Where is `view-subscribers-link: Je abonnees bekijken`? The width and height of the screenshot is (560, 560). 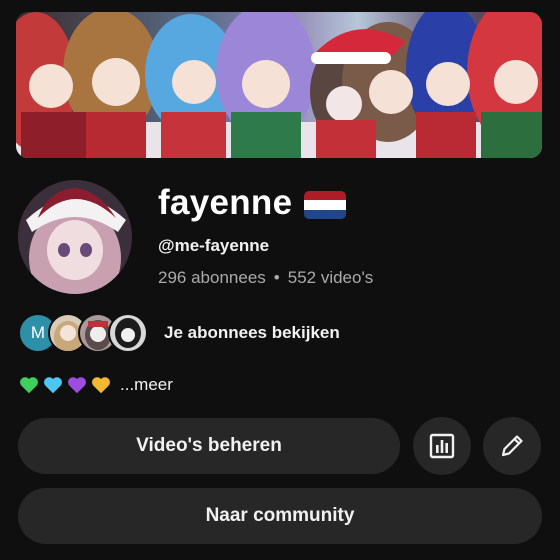 view-subscribers-link: Je abonnees bekijken is located at coordinates (252, 333).